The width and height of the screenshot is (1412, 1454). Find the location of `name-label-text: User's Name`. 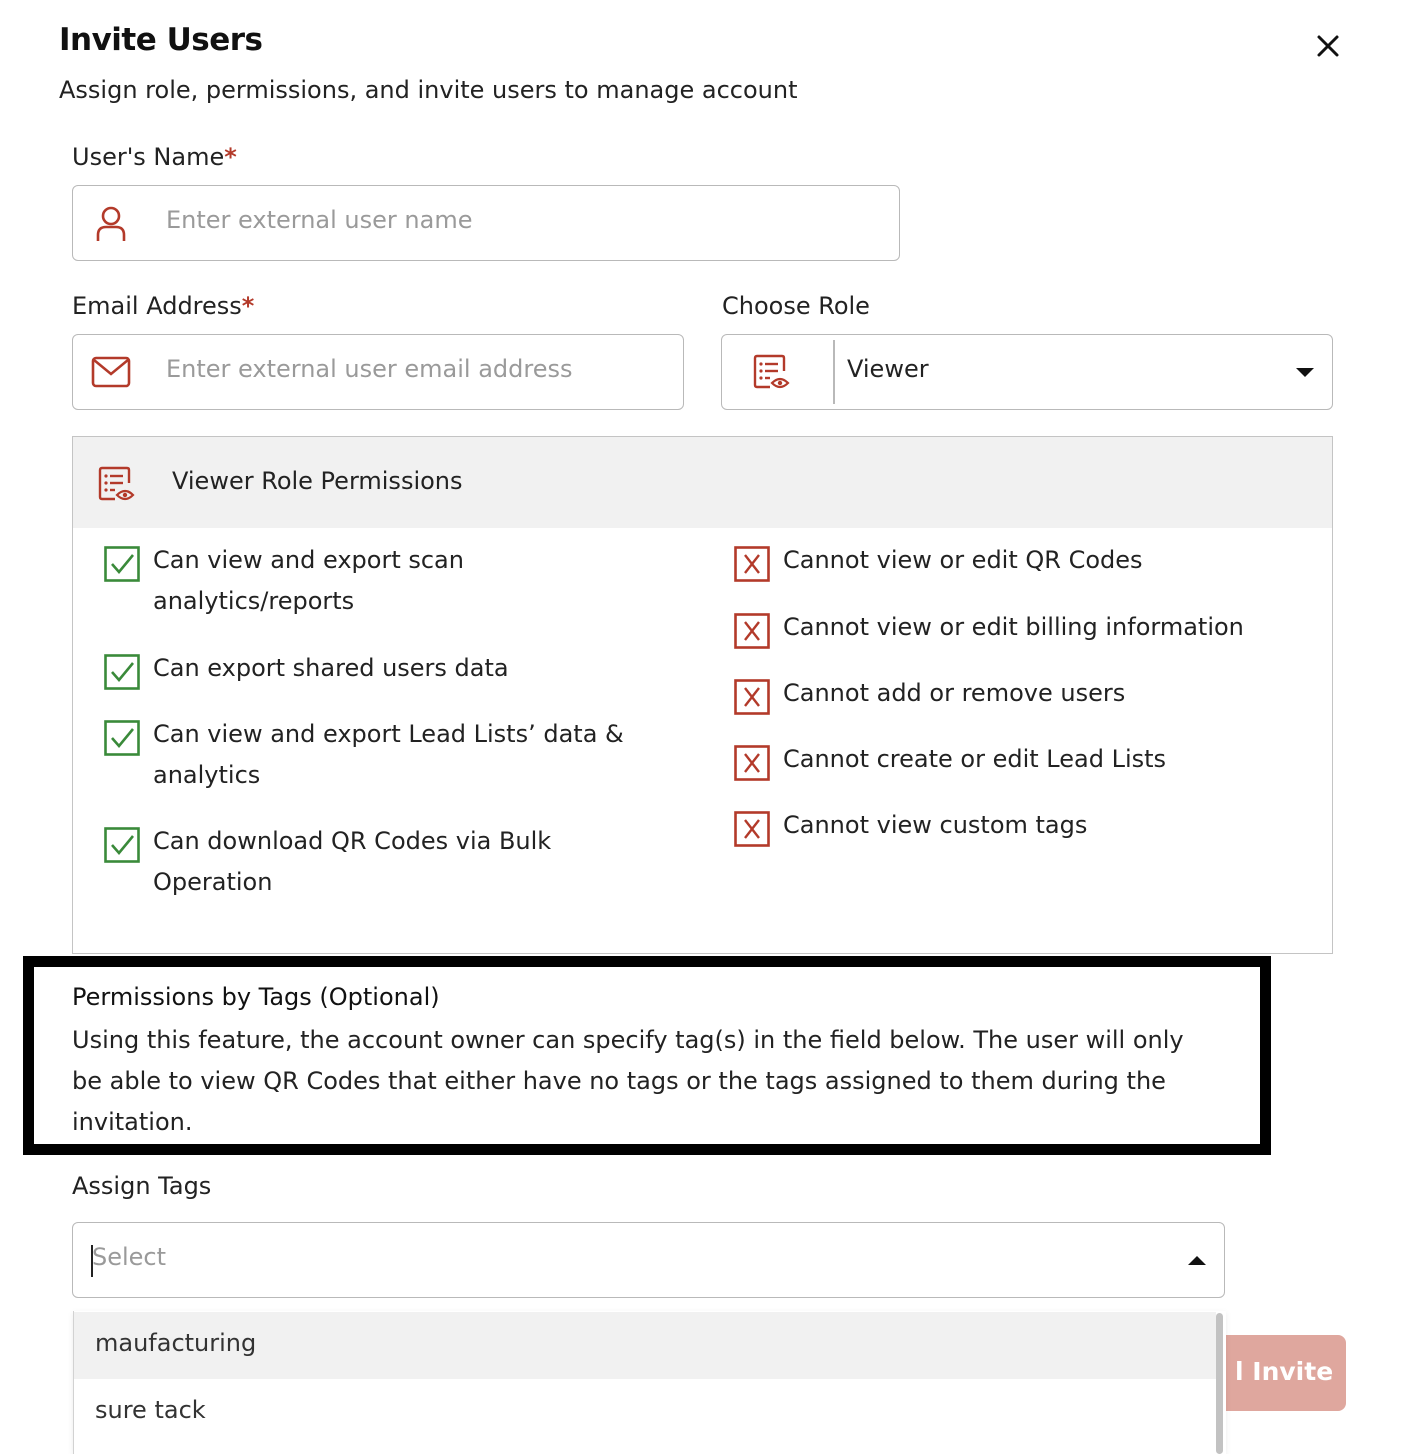

name-label-text: User's Name is located at coordinates (148, 157).